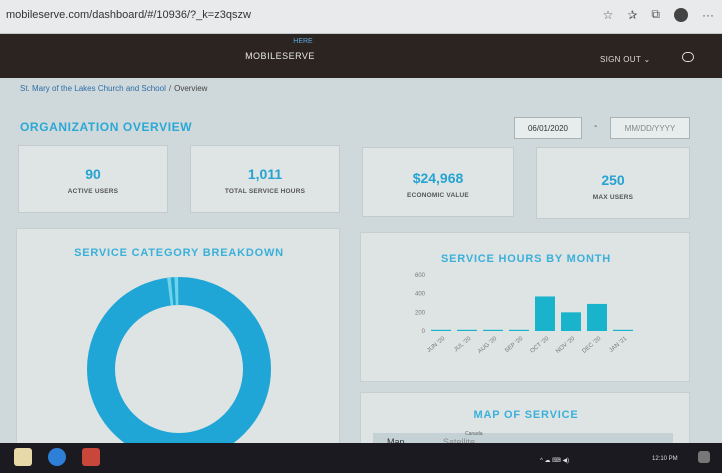 The height and width of the screenshot is (473, 722). I want to click on browser-toolbar-icons: ☆ ✰ ⧉ ···, so click(658, 14).